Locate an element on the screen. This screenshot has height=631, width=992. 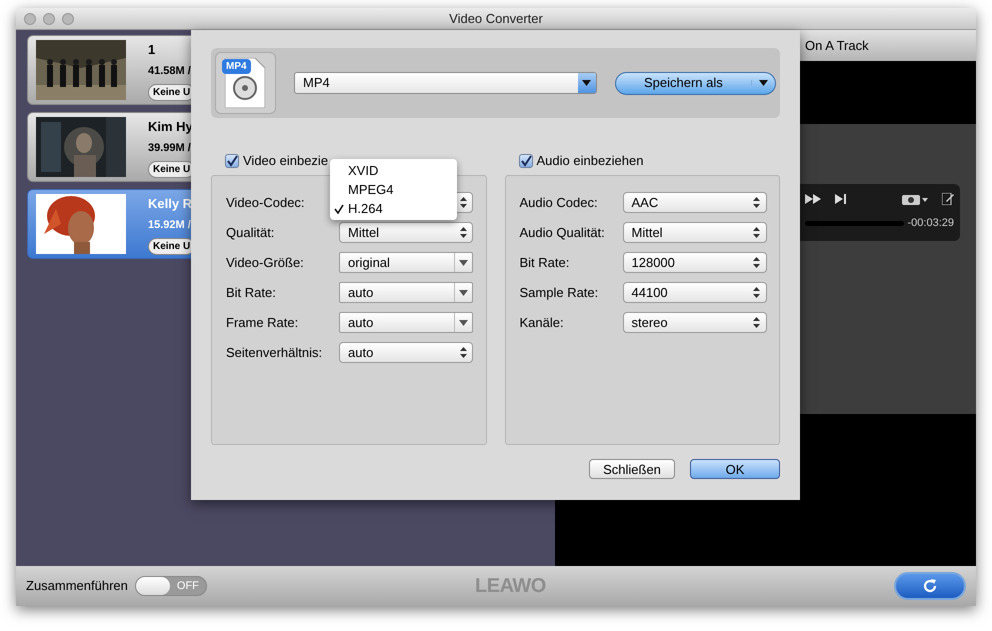
field-label: Audio Qualität: is located at coordinates (563, 233).